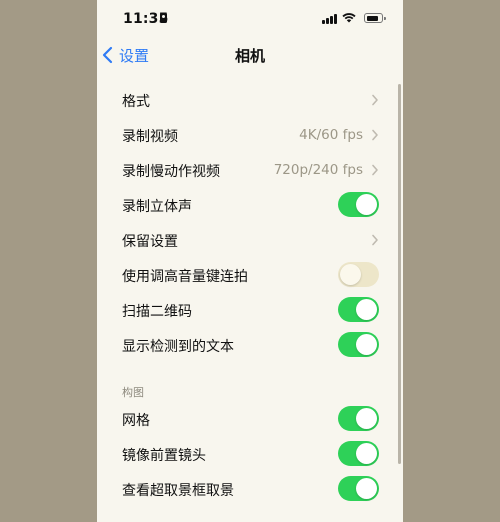 The image size is (500, 522). Describe the element at coordinates (331, 135) in the screenshot. I see `row-value: 4K/60 fps` at that location.